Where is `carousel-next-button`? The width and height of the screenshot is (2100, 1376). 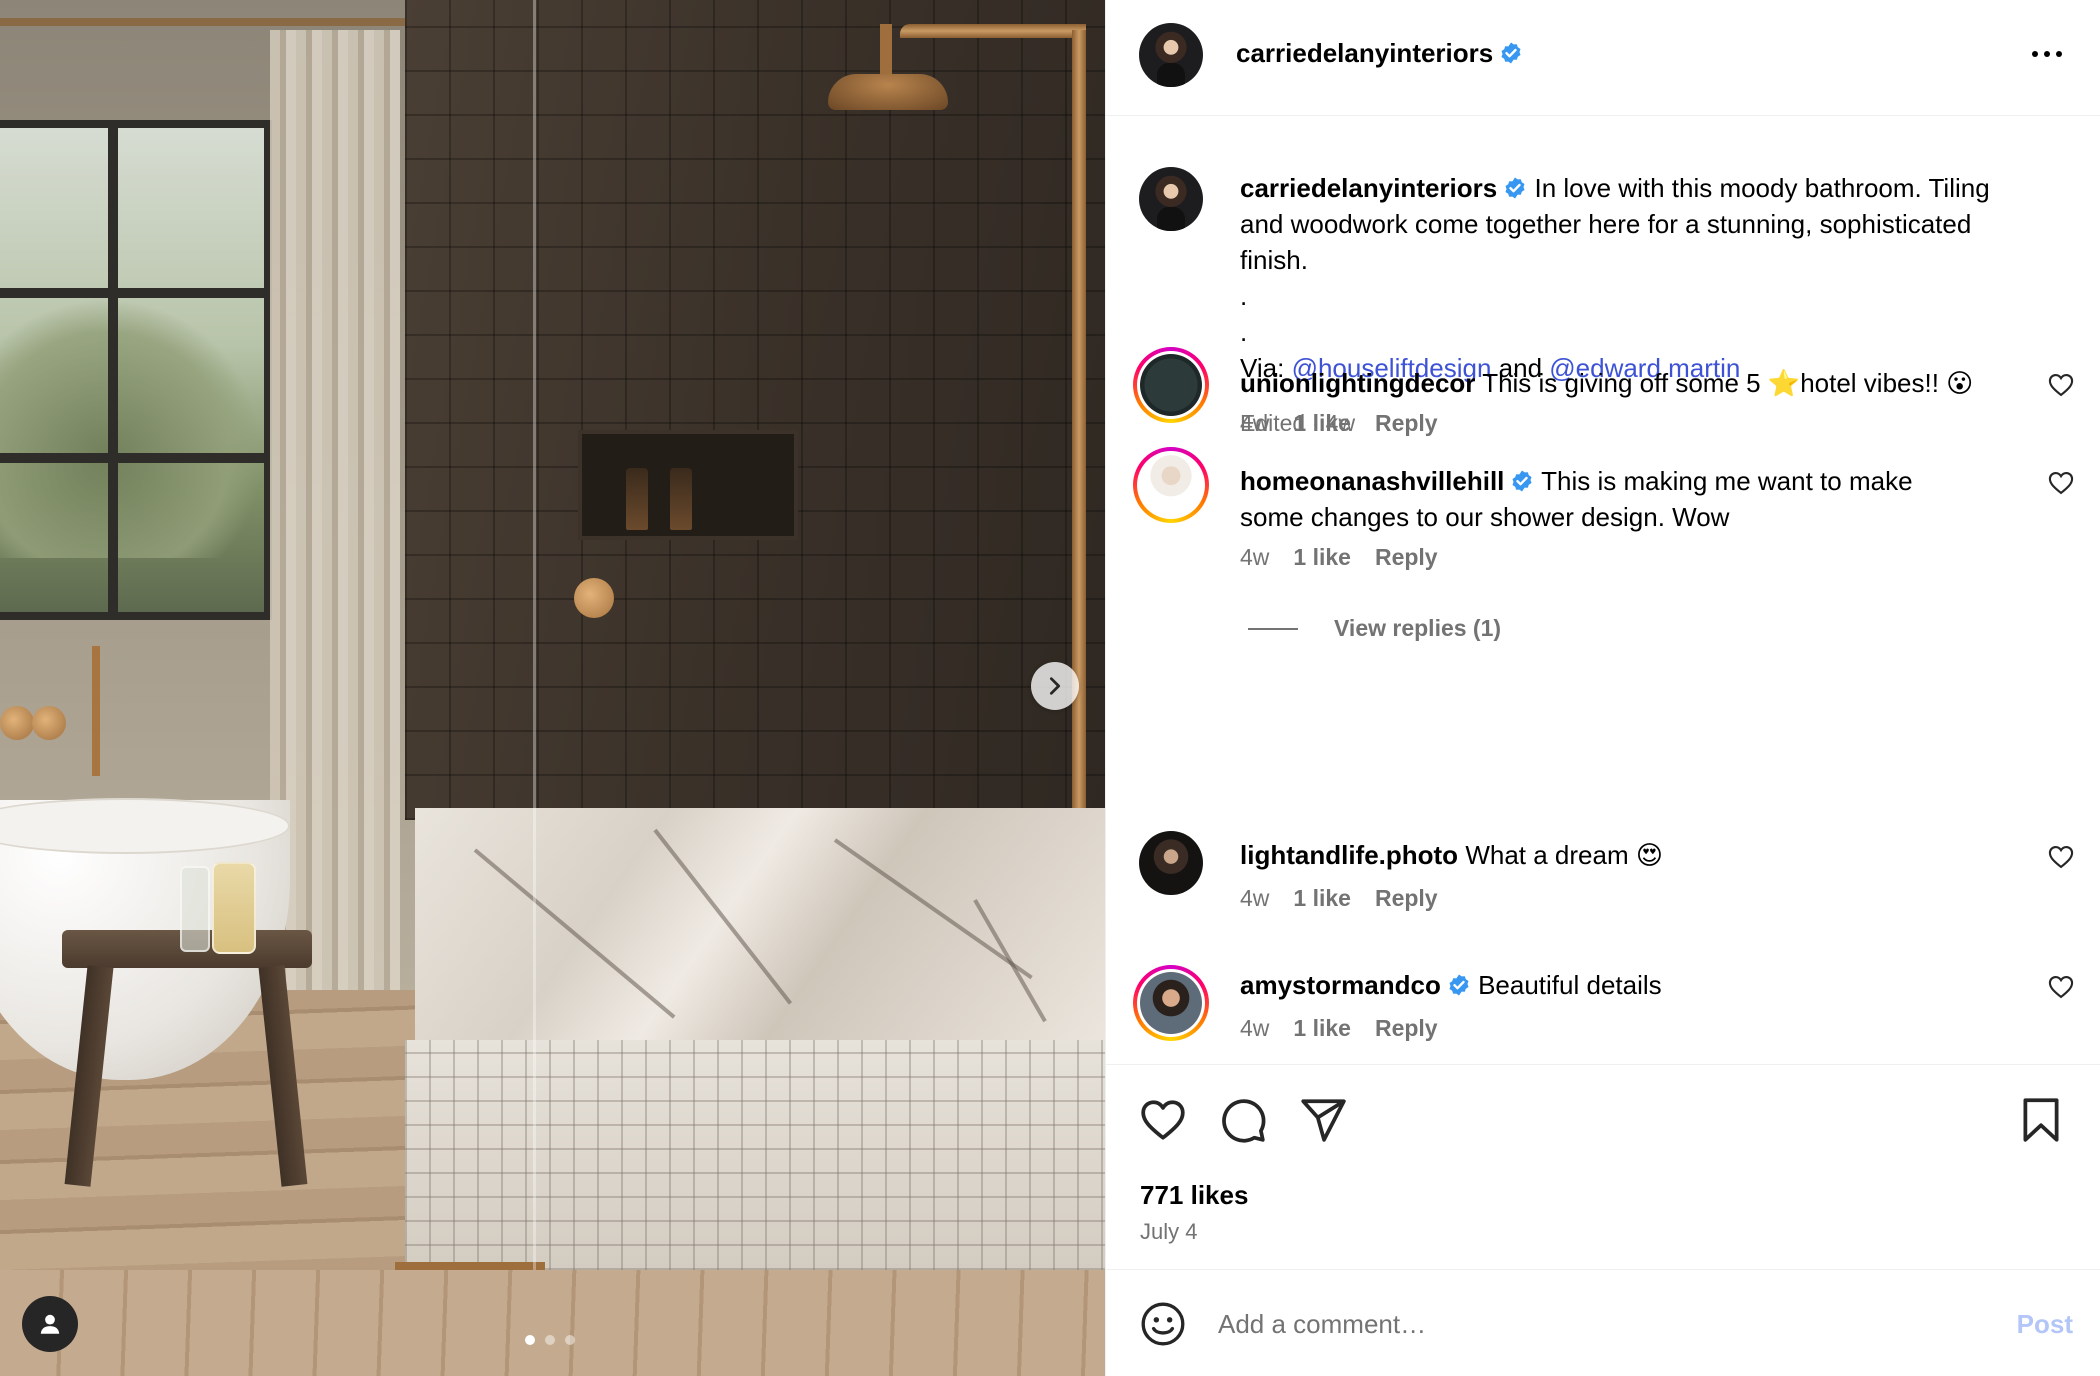
carousel-next-button is located at coordinates (1055, 686).